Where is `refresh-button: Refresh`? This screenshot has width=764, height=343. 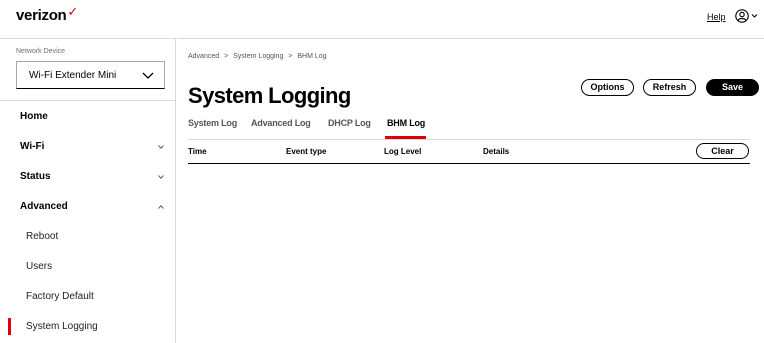 refresh-button: Refresh is located at coordinates (669, 87).